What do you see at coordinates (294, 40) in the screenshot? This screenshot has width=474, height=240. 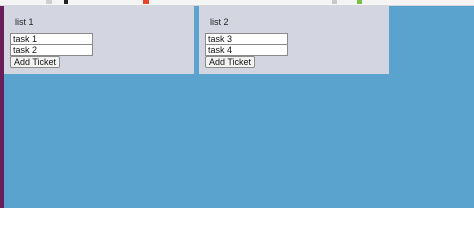 I see `list-panel: list 2 Add Ticket` at bounding box center [294, 40].